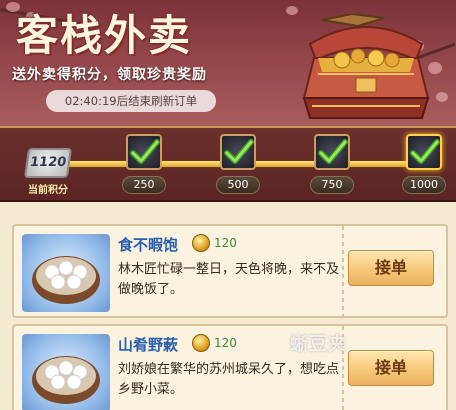 The image size is (456, 410). Describe the element at coordinates (144, 166) in the screenshot. I see `milestone-reward: 250` at that location.